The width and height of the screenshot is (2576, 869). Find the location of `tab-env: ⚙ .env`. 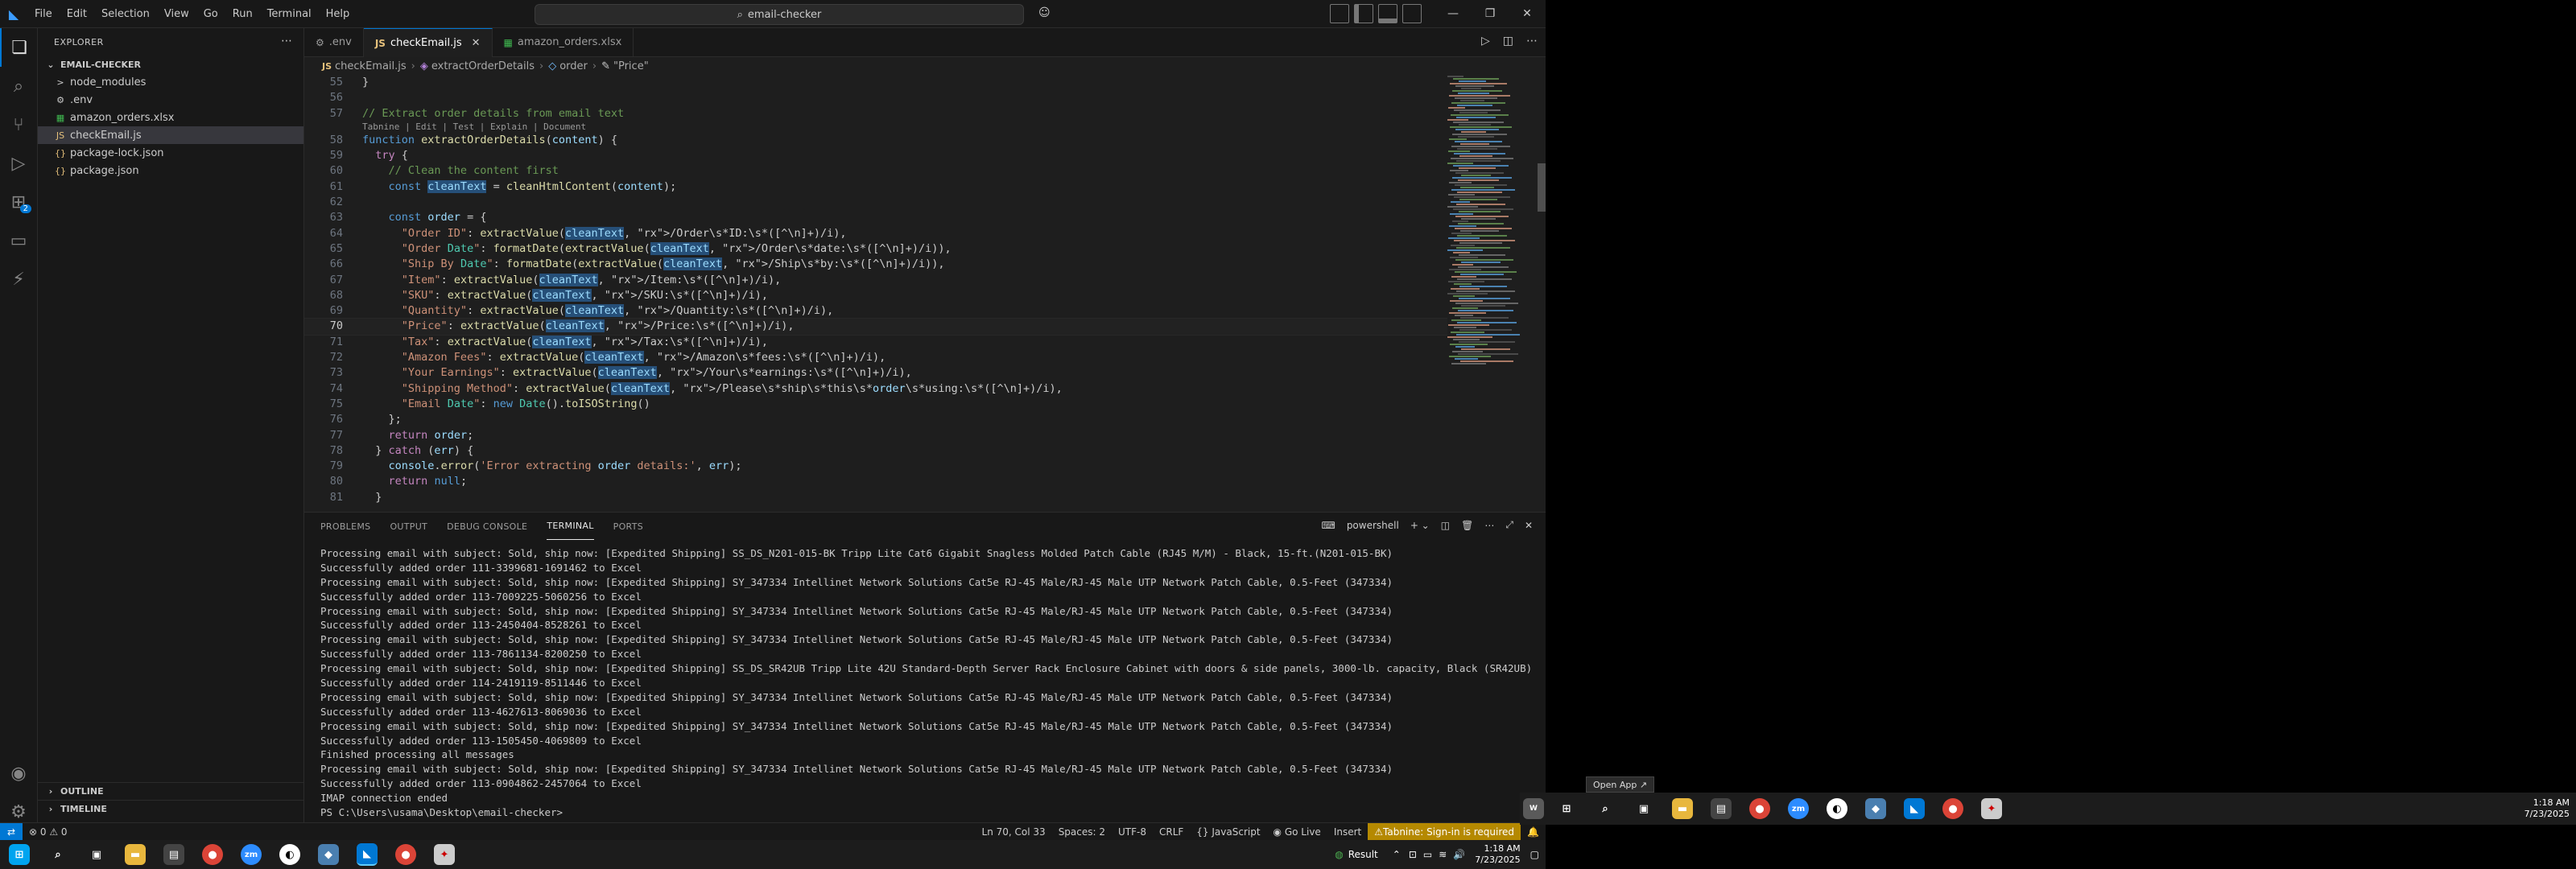

tab-env: ⚙ .env is located at coordinates (334, 42).